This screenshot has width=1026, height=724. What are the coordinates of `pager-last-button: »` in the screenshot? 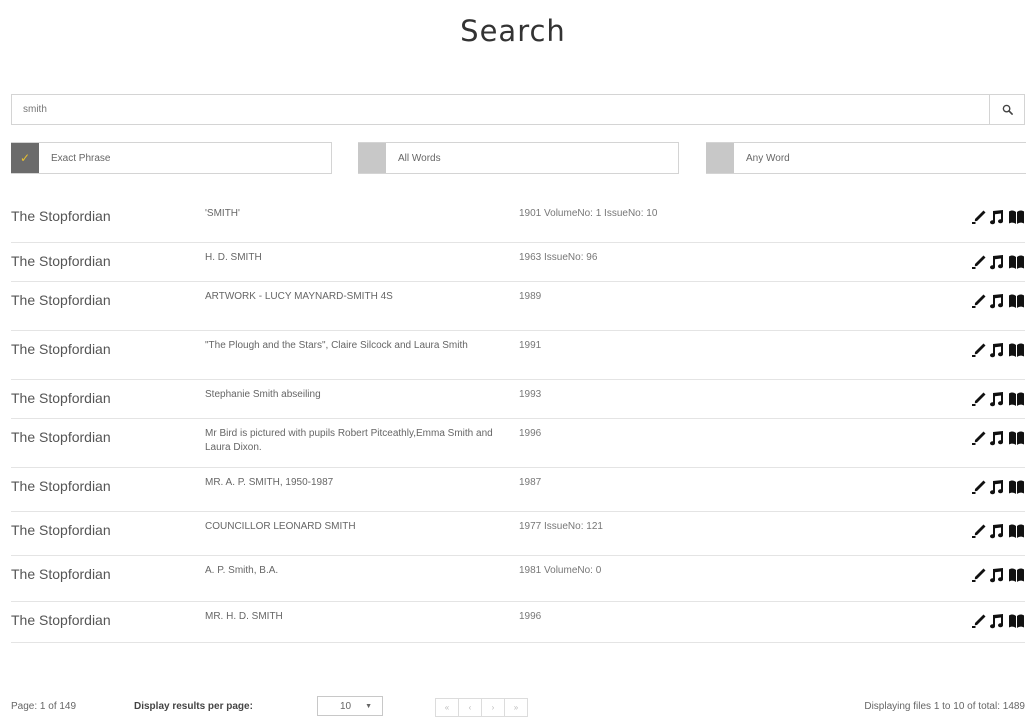 It's located at (516, 707).